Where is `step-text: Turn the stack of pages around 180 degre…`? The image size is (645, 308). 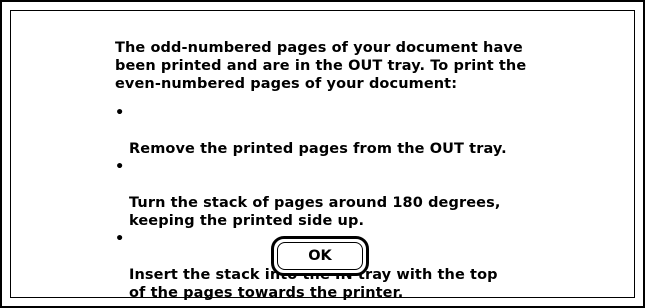 step-text: Turn the stack of pages around 180 degre… is located at coordinates (315, 212).